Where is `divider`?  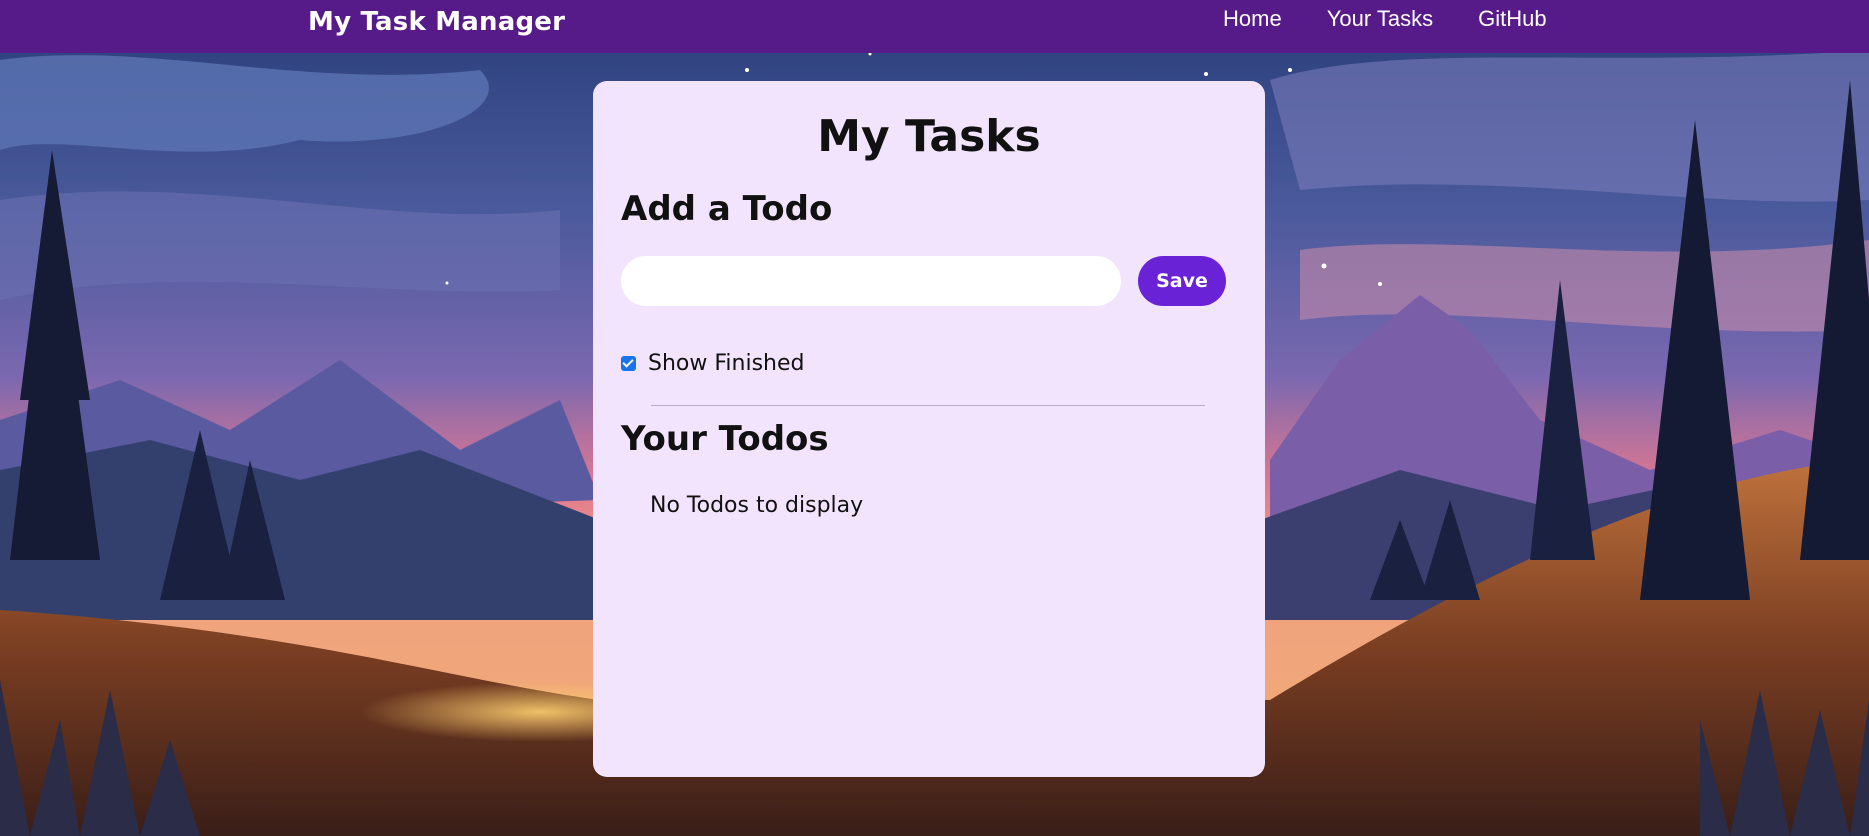
divider is located at coordinates (928, 405).